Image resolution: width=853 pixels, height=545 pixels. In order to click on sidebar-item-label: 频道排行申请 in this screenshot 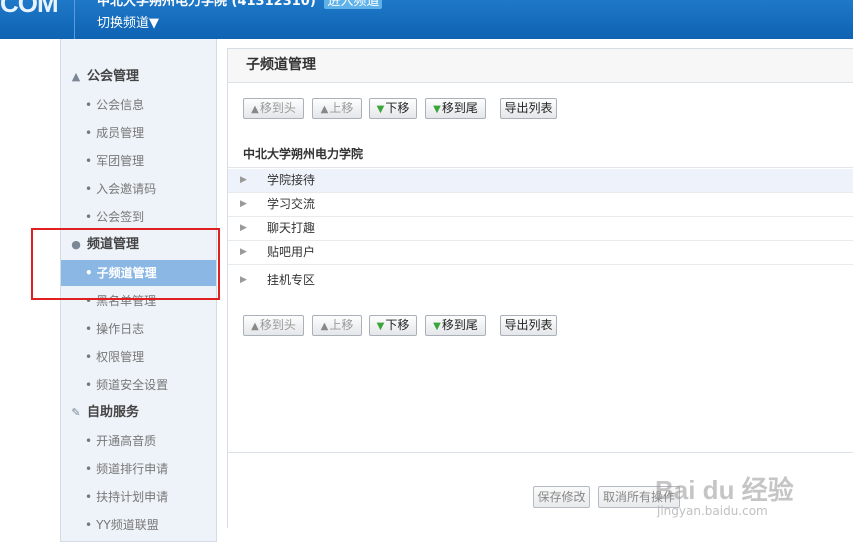, I will do `click(132, 469)`.